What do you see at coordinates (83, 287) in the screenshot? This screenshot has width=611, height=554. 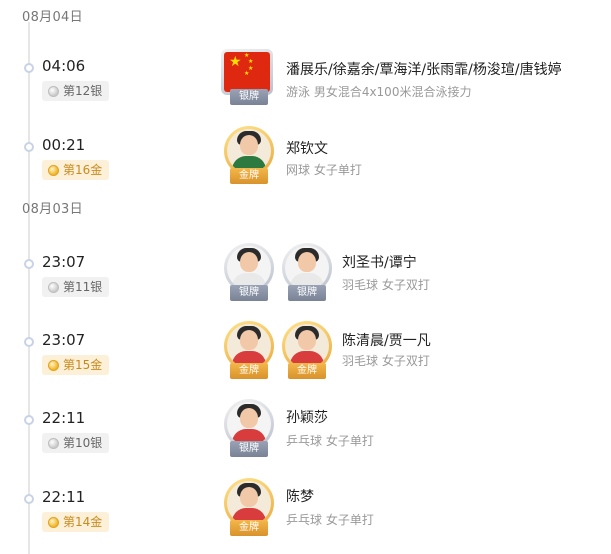 I see `rank-text: 第11银` at bounding box center [83, 287].